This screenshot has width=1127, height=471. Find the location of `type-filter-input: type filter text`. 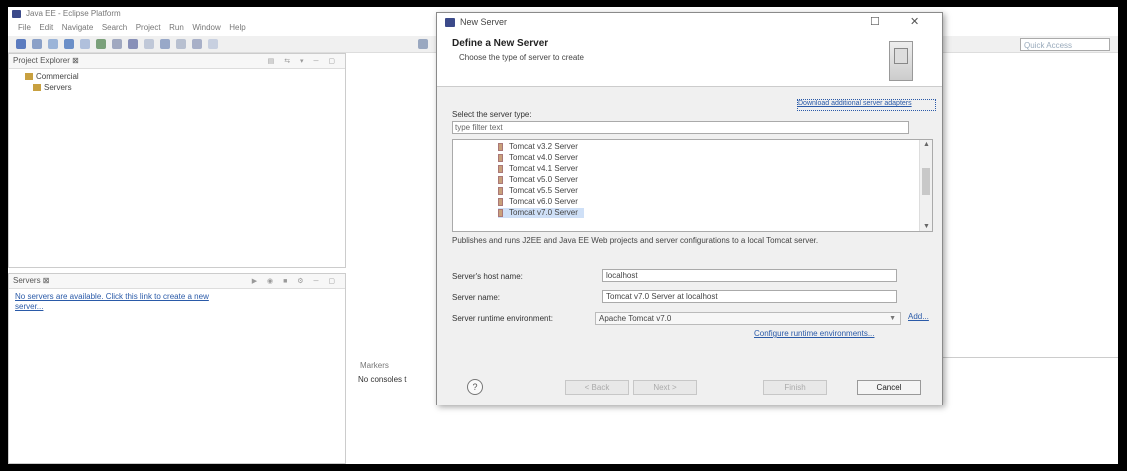

type-filter-input: type filter text is located at coordinates (680, 127).